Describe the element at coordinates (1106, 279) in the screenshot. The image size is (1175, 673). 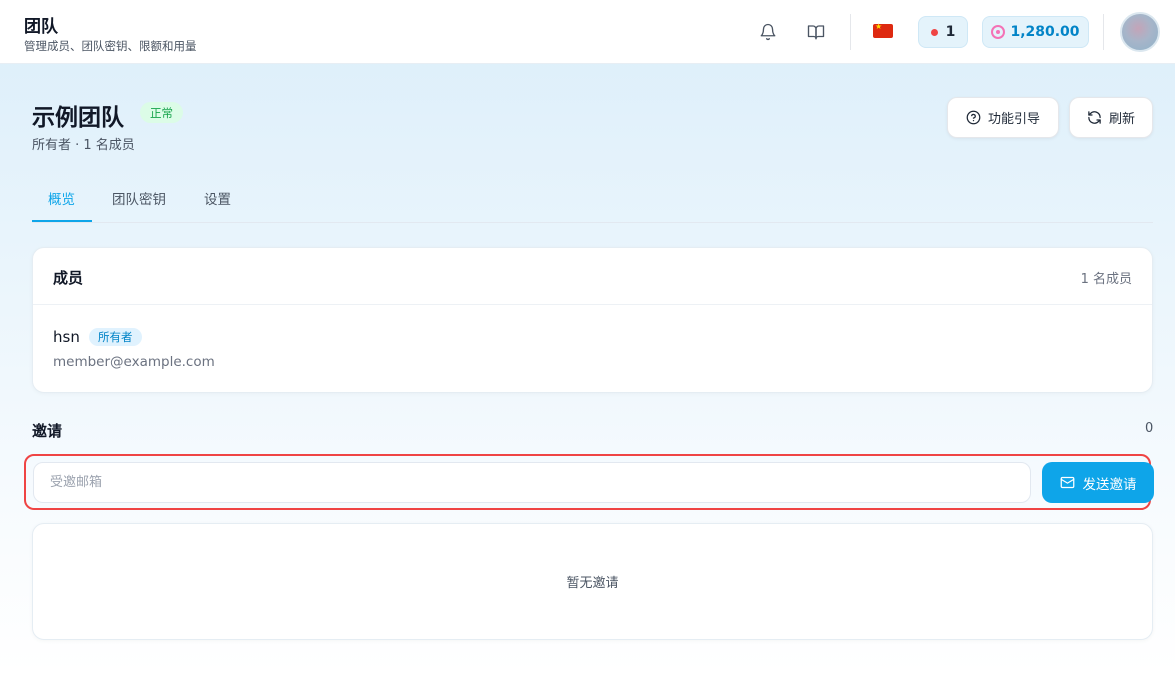
I see `members-count: 1 名成员` at that location.